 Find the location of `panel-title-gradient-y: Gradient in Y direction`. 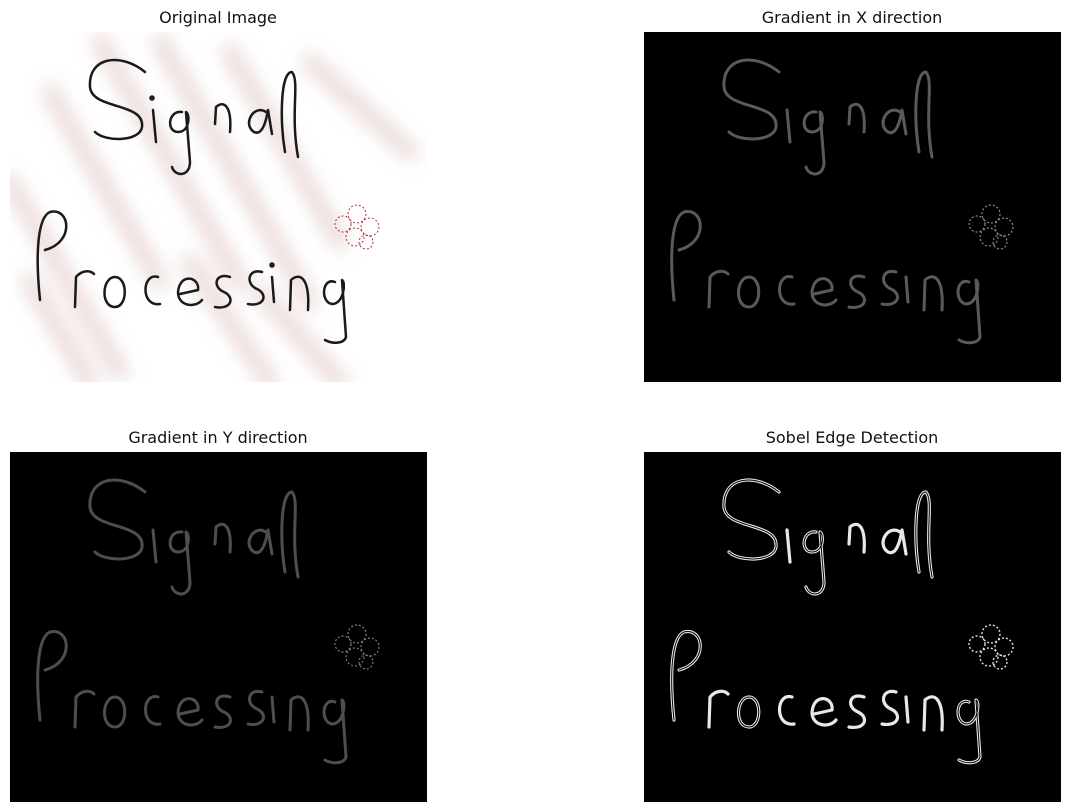

panel-title-gradient-y: Gradient in Y direction is located at coordinates (218, 437).